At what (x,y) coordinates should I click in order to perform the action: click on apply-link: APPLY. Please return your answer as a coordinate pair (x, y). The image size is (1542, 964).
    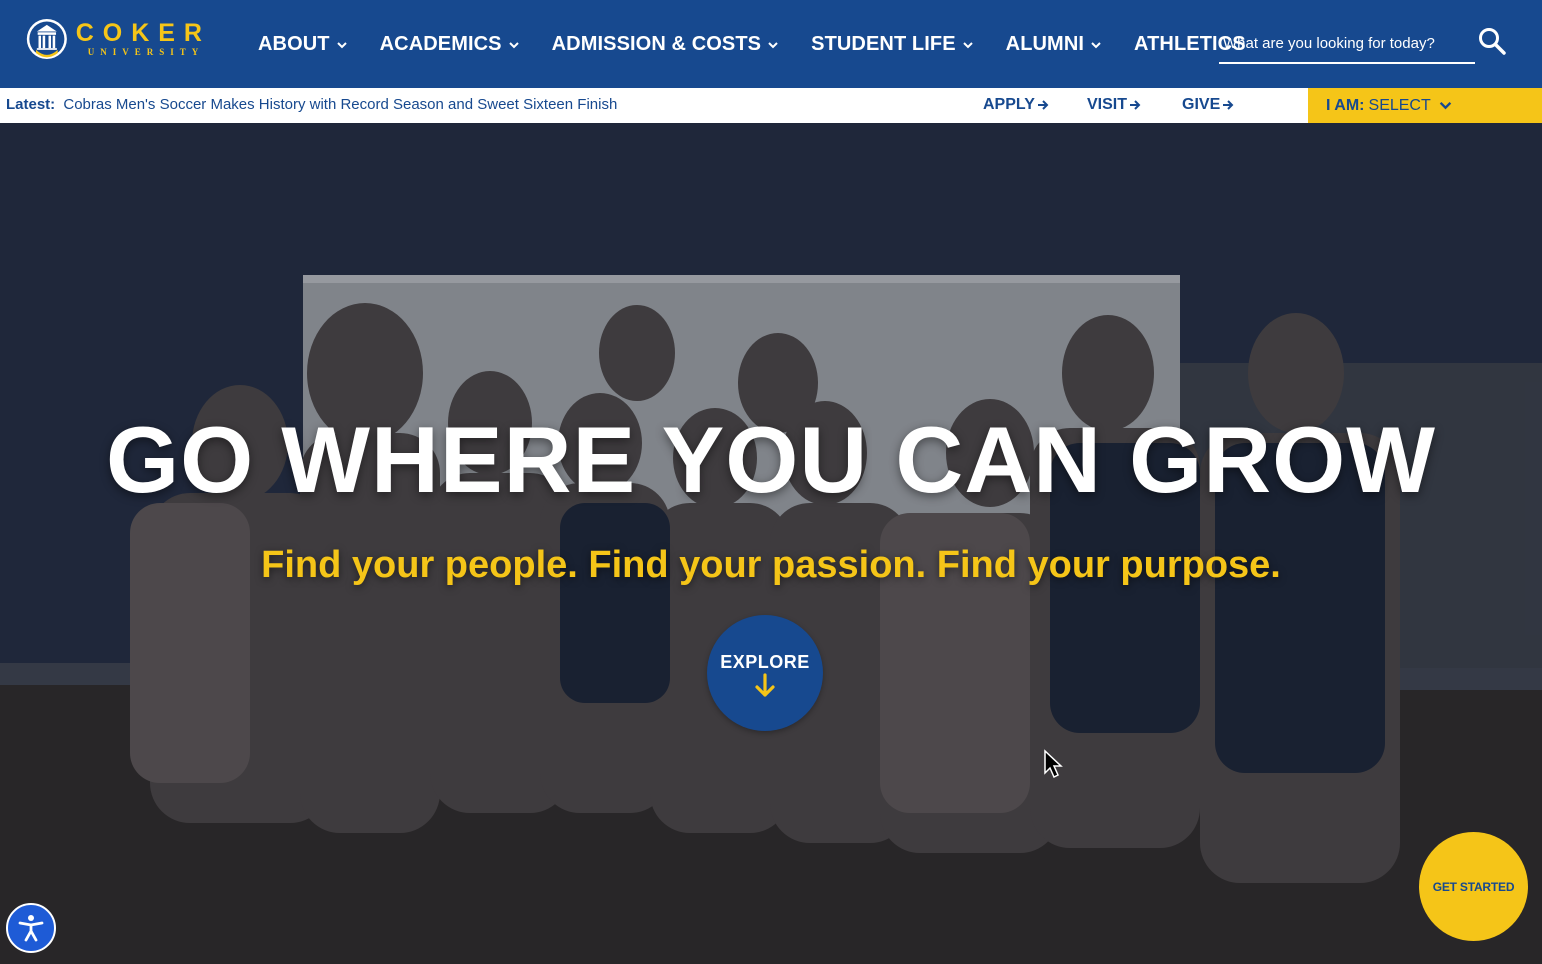
    Looking at the image, I should click on (1016, 105).